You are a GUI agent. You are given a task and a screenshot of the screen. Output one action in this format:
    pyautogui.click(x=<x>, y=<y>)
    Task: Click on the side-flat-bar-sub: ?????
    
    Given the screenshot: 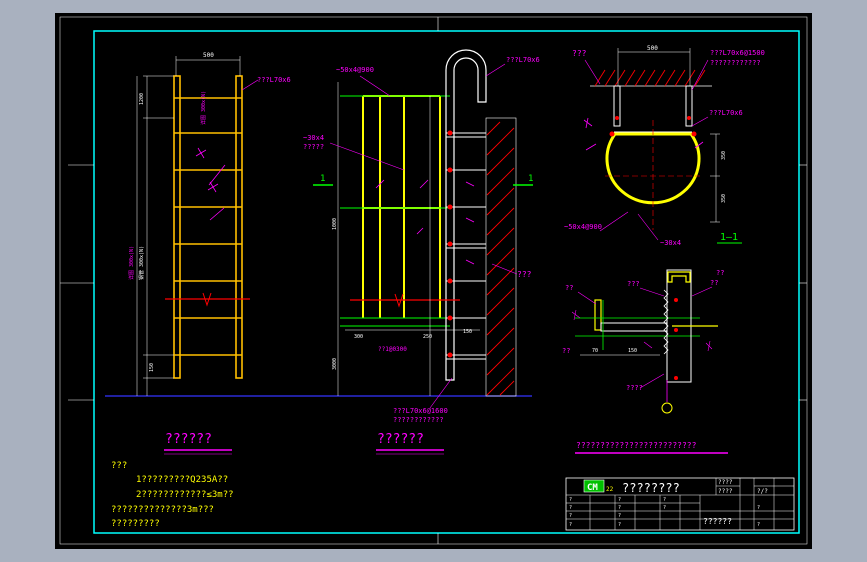 What is the action you would take?
    pyautogui.click(x=313, y=147)
    